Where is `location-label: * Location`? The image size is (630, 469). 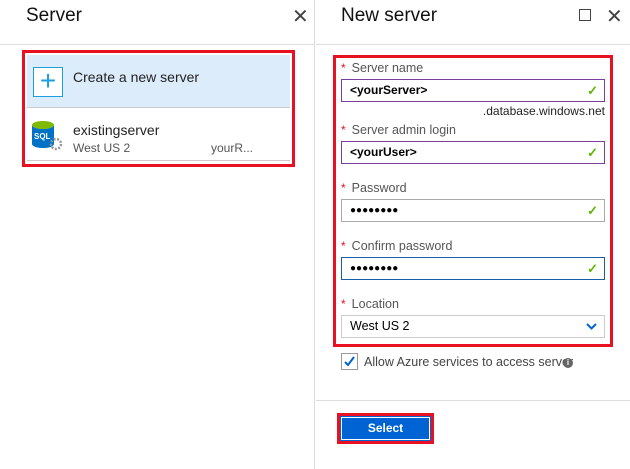
location-label: * Location is located at coordinates (370, 304).